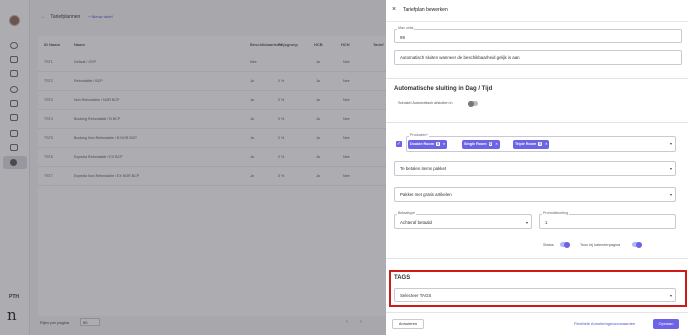  Describe the element at coordinates (402, 37) in the screenshot. I see `max-units-value: 99` at that location.